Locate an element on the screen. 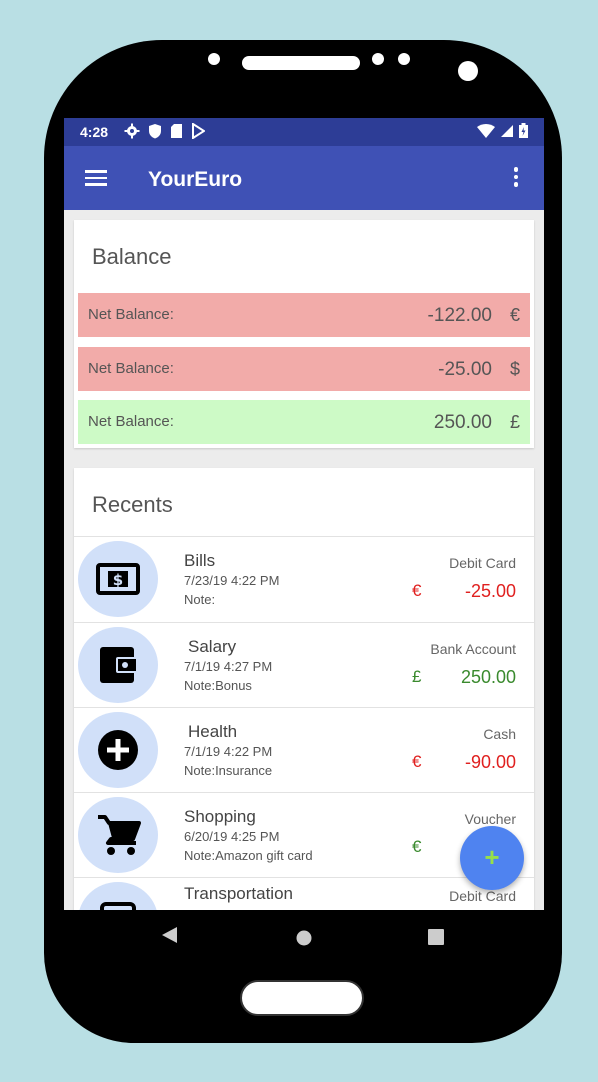 The width and height of the screenshot is (598, 1082). balance-row-pound: Net Balance: 250.00 £ is located at coordinates (304, 422).